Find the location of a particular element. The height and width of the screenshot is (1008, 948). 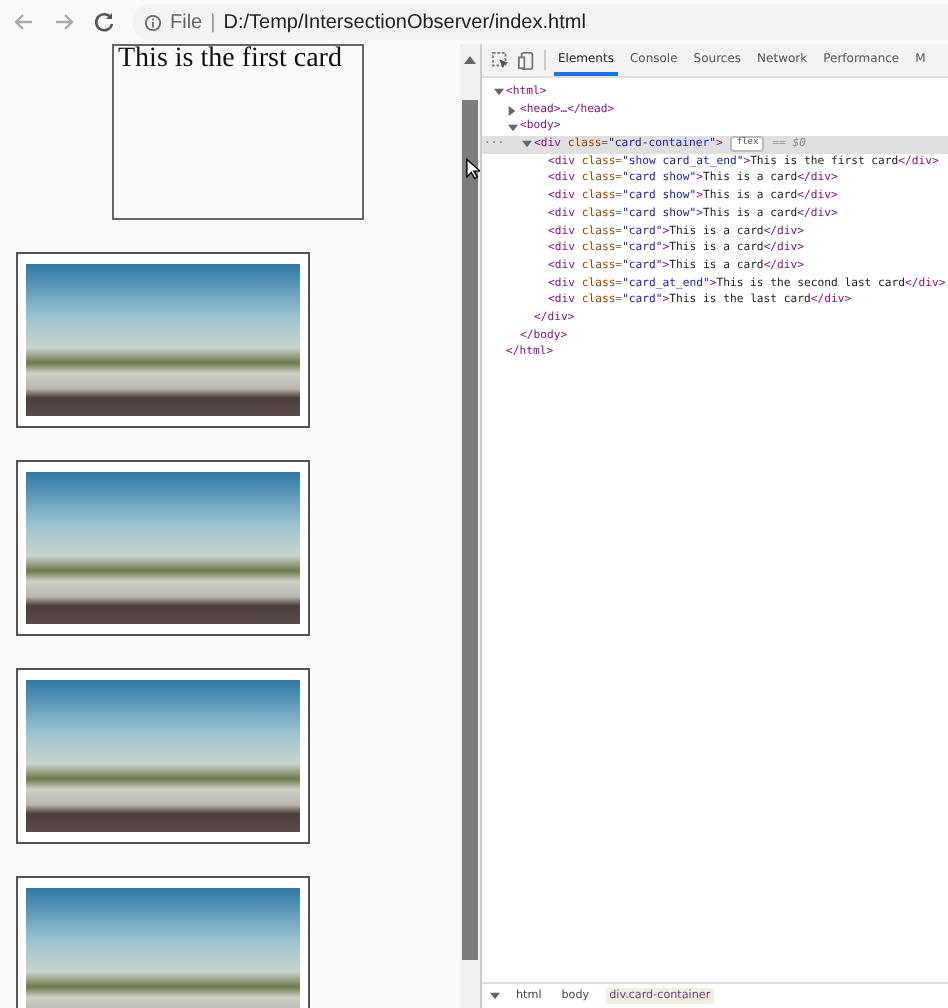

scrollbar is located at coordinates (470, 526).